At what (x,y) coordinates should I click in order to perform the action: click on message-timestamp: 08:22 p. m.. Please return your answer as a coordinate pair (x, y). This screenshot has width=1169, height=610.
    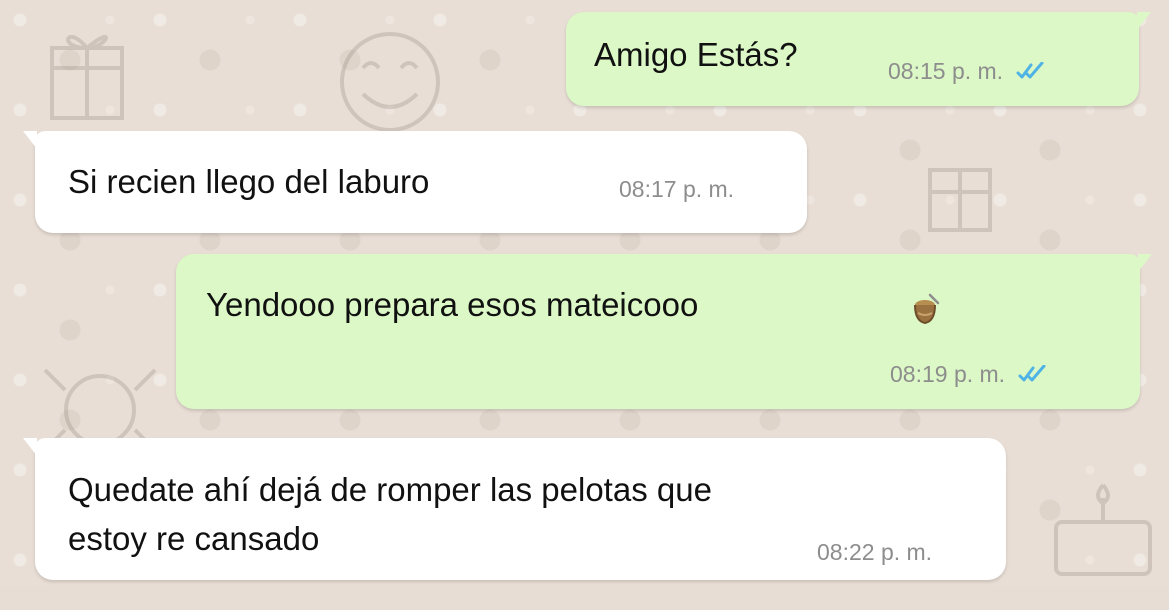
    Looking at the image, I should click on (875, 552).